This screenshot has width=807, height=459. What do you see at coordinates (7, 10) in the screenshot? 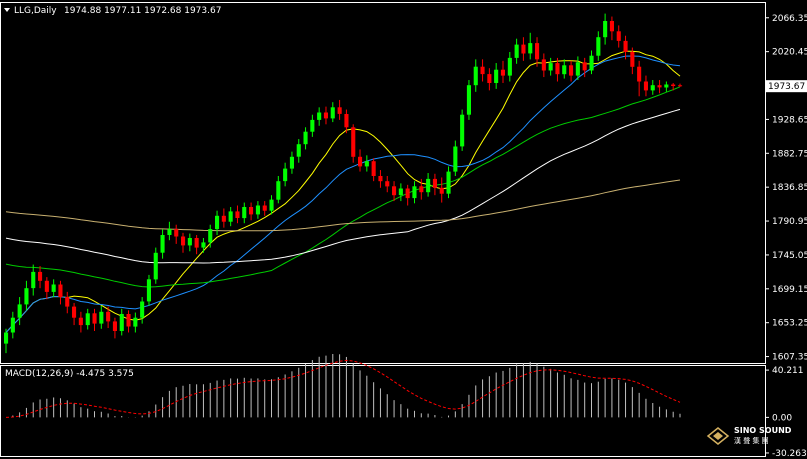
I see `dropdown-triangle-icon` at bounding box center [7, 10].